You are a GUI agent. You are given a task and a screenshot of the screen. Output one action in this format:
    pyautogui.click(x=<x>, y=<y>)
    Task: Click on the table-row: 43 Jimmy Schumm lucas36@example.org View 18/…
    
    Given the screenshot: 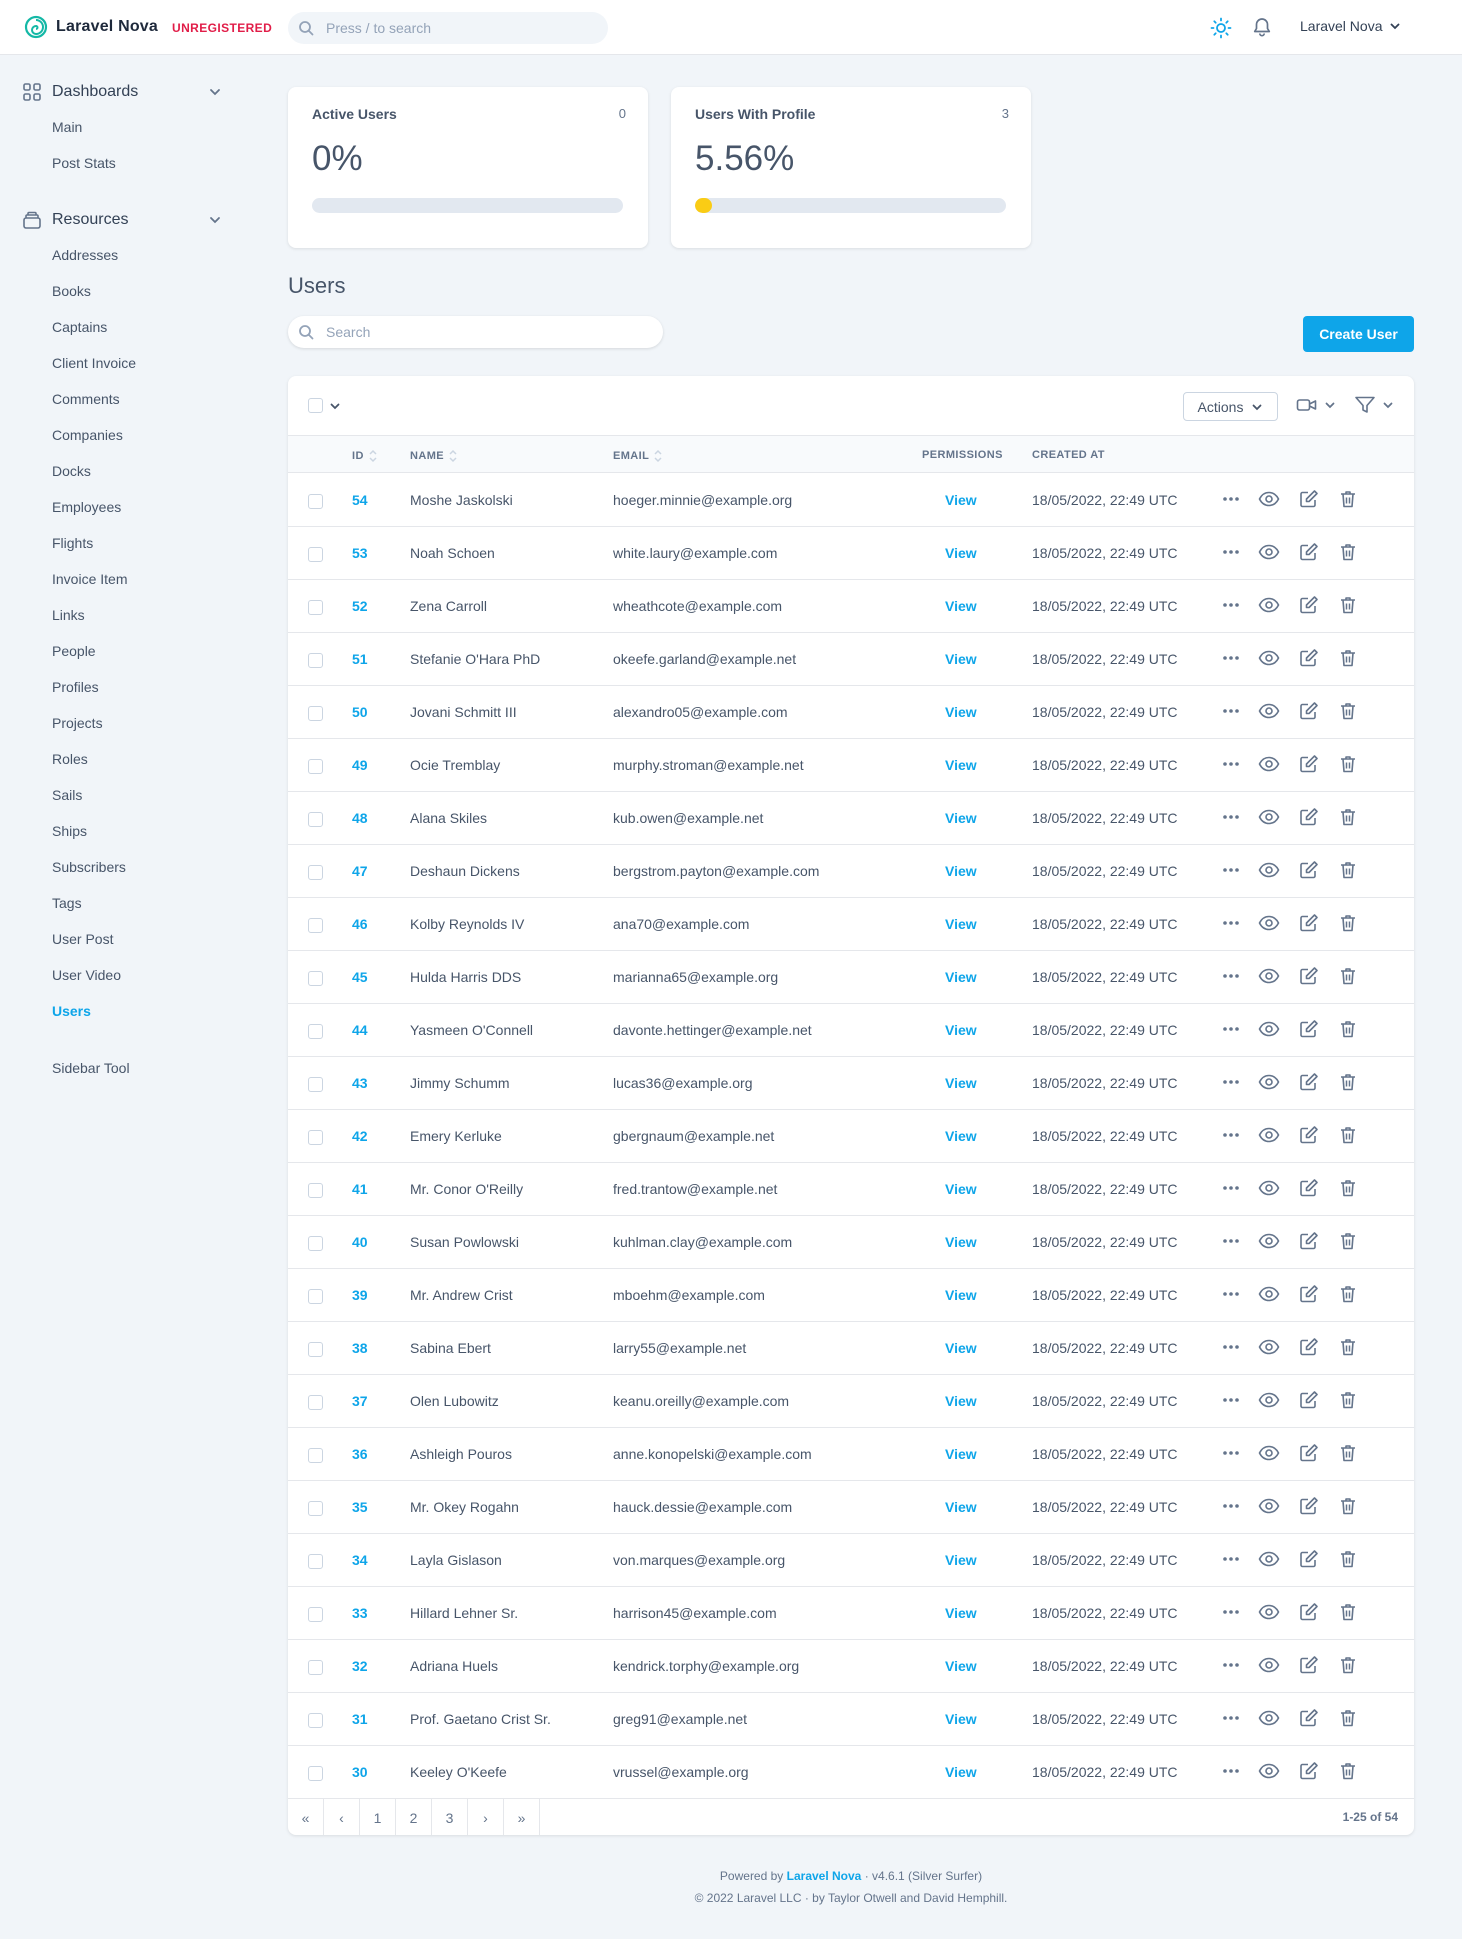 What is the action you would take?
    pyautogui.click(x=851, y=1083)
    